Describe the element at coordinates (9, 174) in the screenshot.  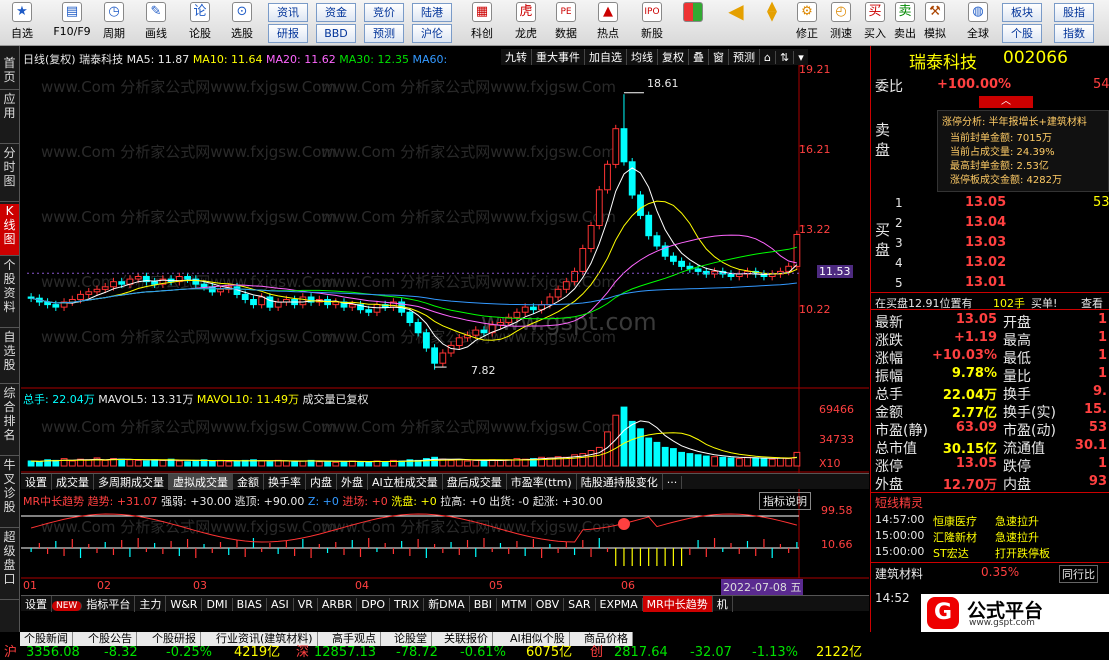
I see `nav-timeshare: 分时图` at that location.